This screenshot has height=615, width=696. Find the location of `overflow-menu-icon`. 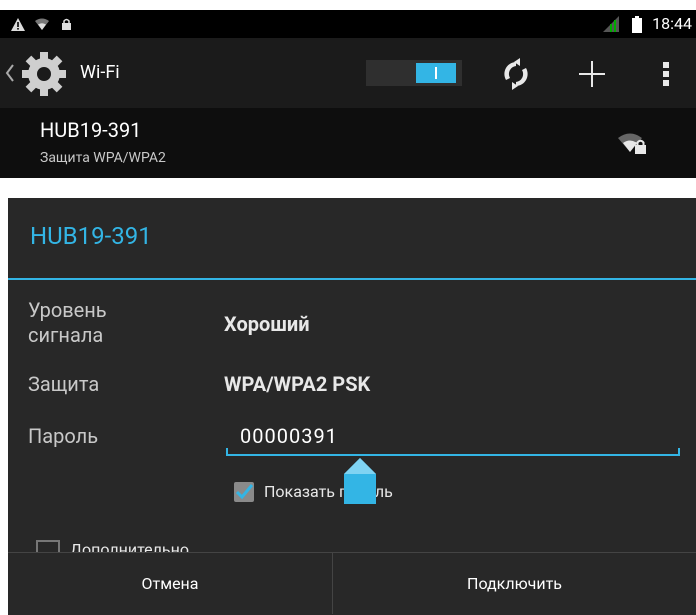

overflow-menu-icon is located at coordinates (666, 74).